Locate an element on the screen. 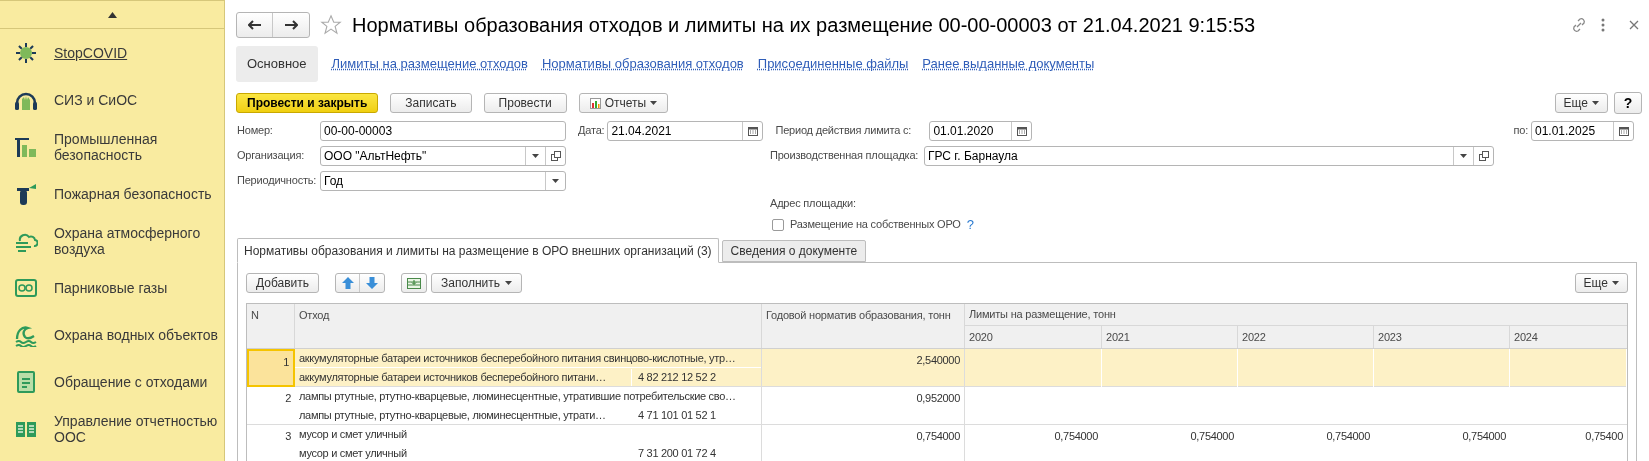  tab: Сведения о документе is located at coordinates (794, 251).